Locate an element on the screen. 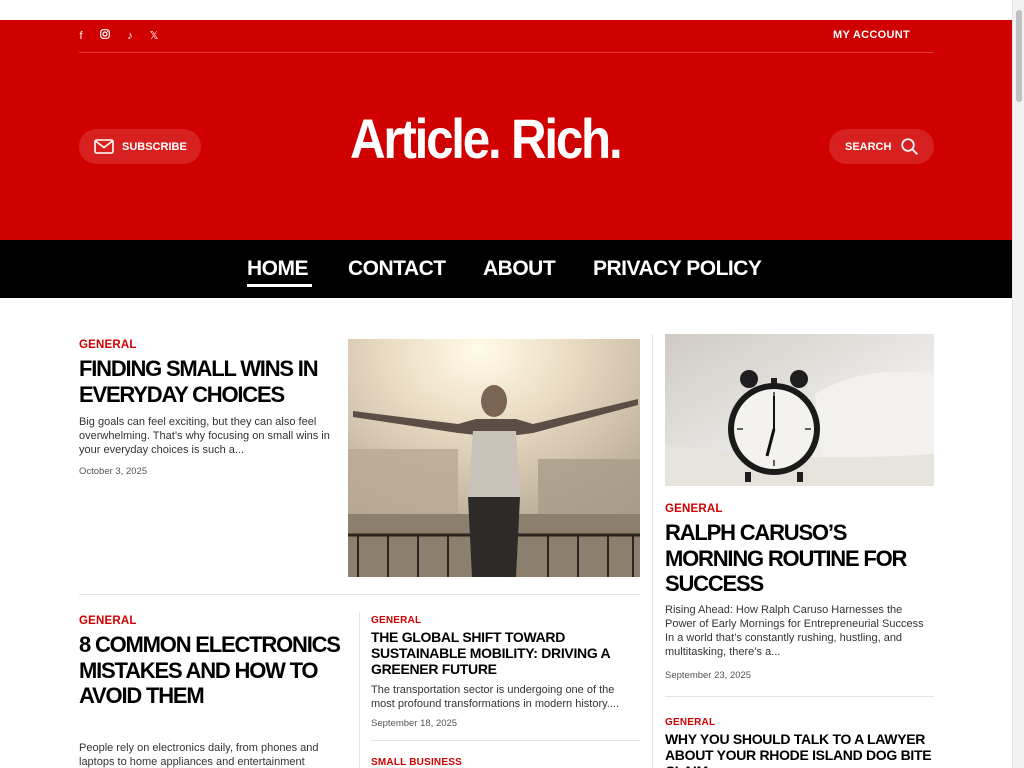 Image resolution: width=1024 pixels, height=768 pixels. scrollbar-thumb is located at coordinates (1019, 56).